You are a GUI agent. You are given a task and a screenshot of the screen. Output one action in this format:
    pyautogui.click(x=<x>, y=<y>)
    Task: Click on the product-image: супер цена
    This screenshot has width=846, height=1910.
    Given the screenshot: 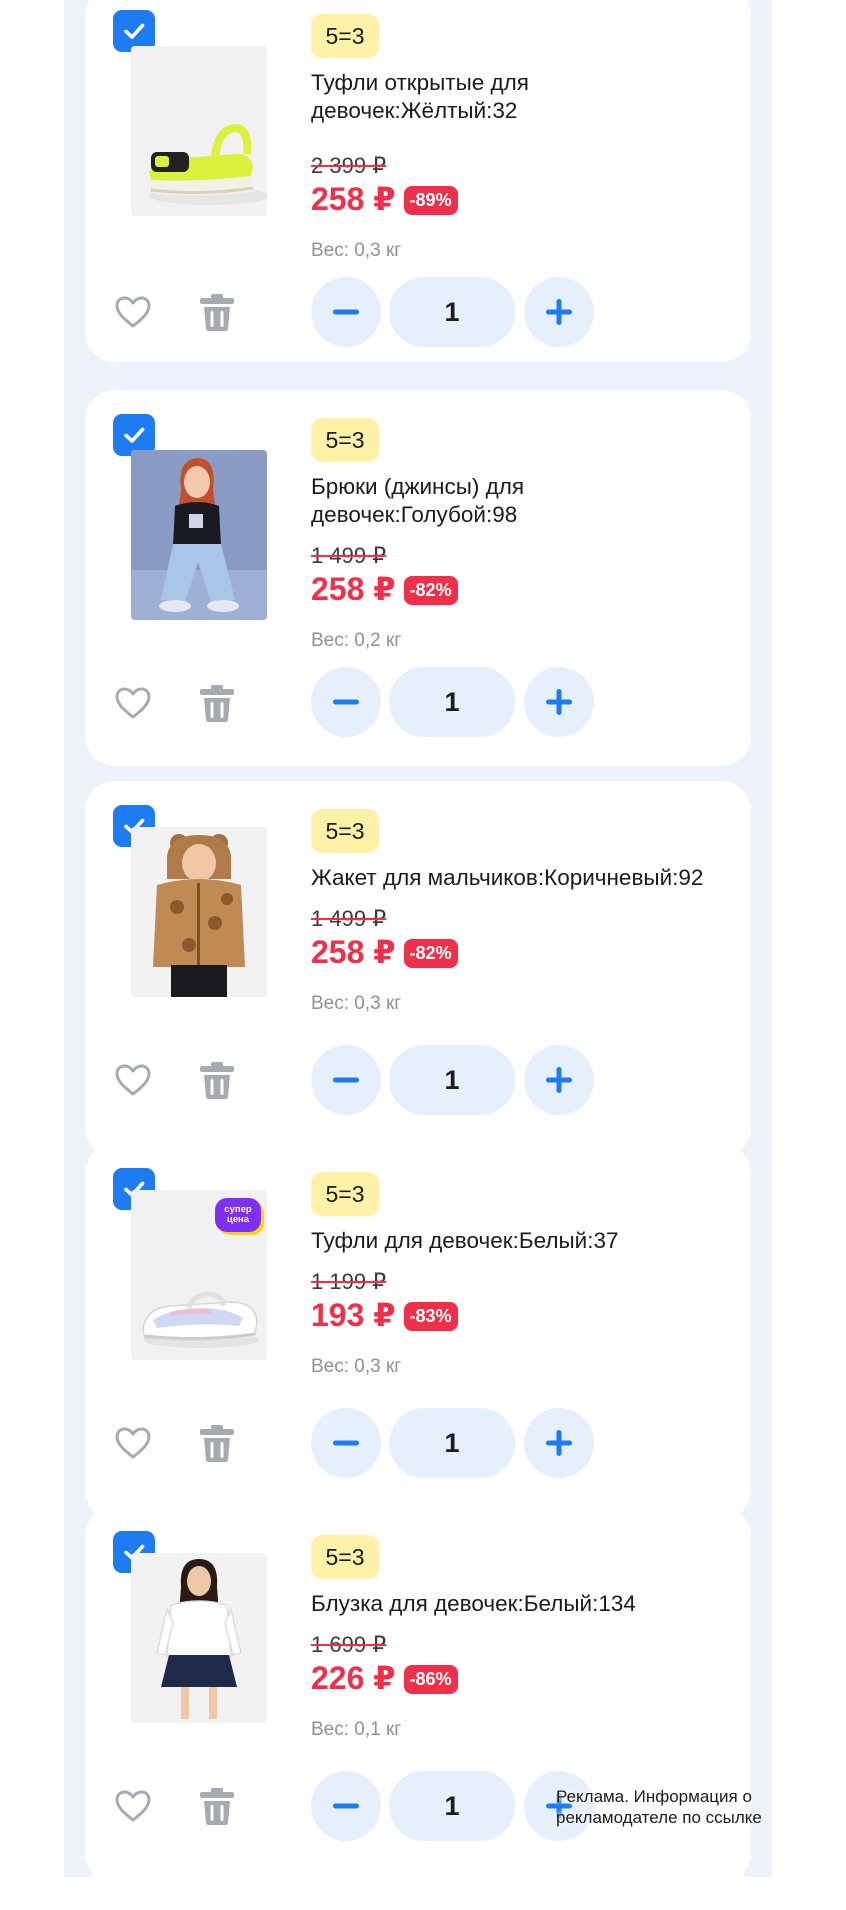 What is the action you would take?
    pyautogui.click(x=199, y=1275)
    